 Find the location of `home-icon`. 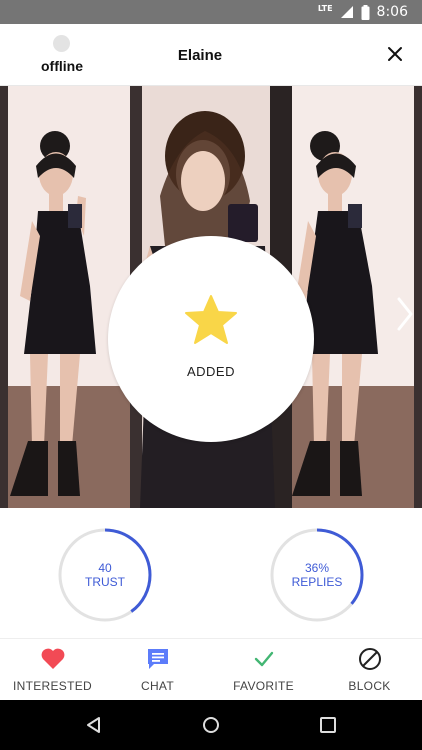

home-icon is located at coordinates (211, 725).